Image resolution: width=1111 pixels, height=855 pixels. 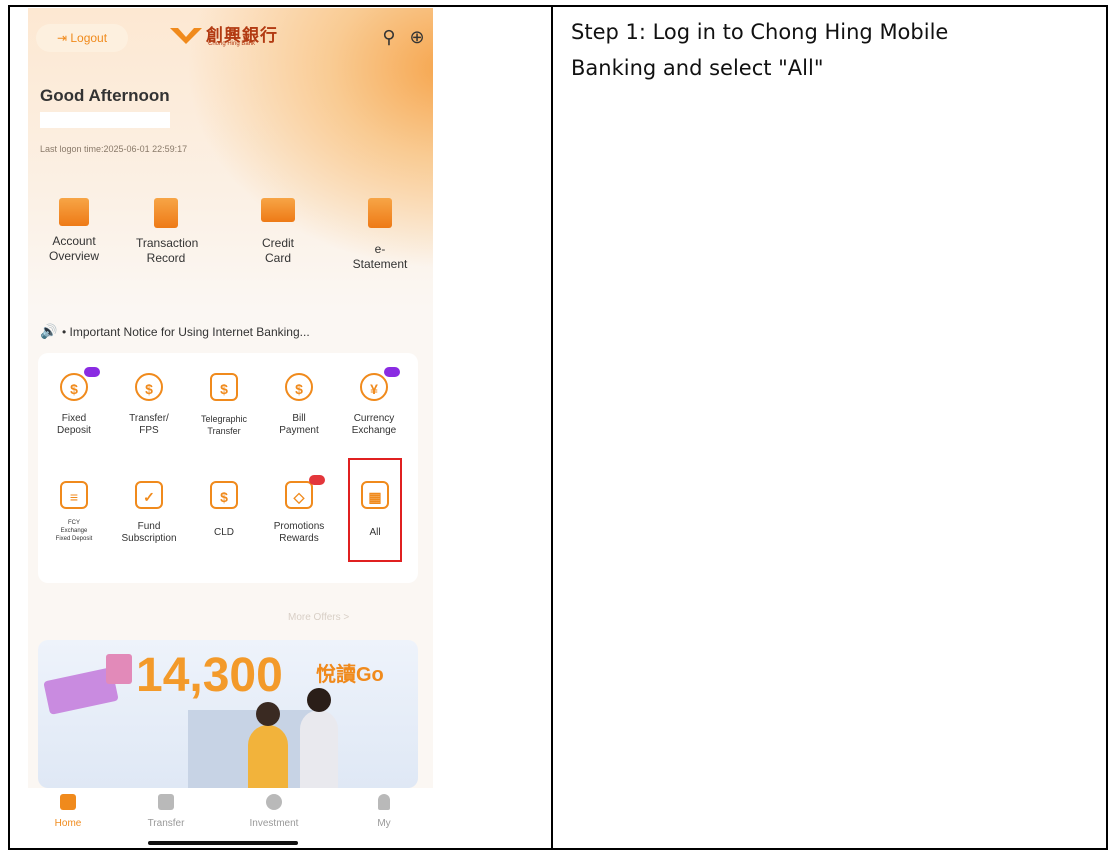 What do you see at coordinates (230, 818) in the screenshot?
I see `bottom-tab-bar: Home Transfer Investment My` at bounding box center [230, 818].